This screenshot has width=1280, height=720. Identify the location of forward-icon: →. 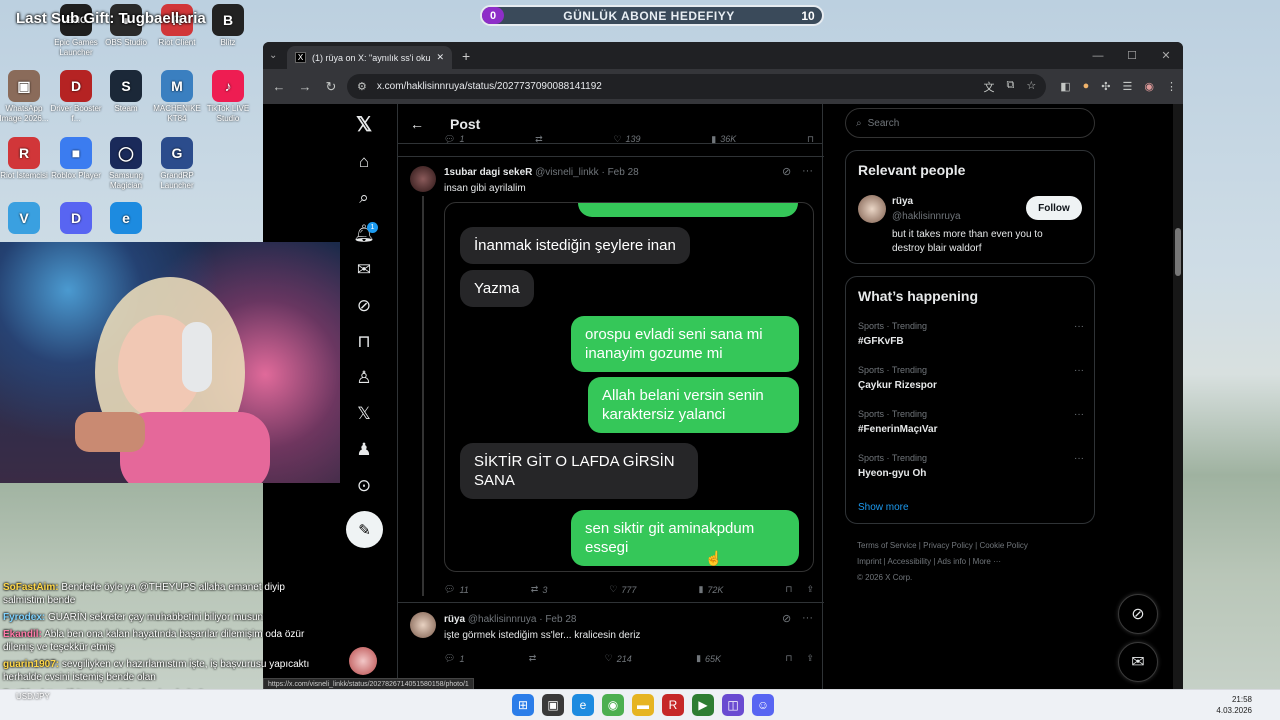
(305, 86).